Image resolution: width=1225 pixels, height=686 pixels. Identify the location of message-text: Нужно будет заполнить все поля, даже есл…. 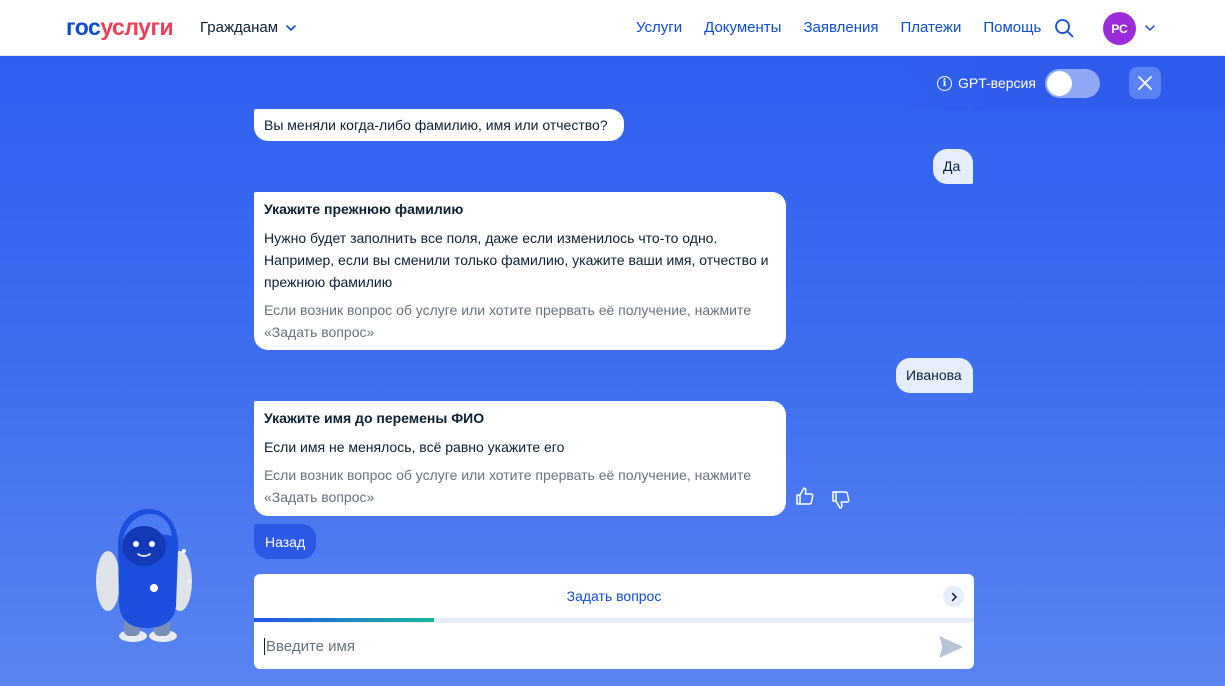
(516, 260).